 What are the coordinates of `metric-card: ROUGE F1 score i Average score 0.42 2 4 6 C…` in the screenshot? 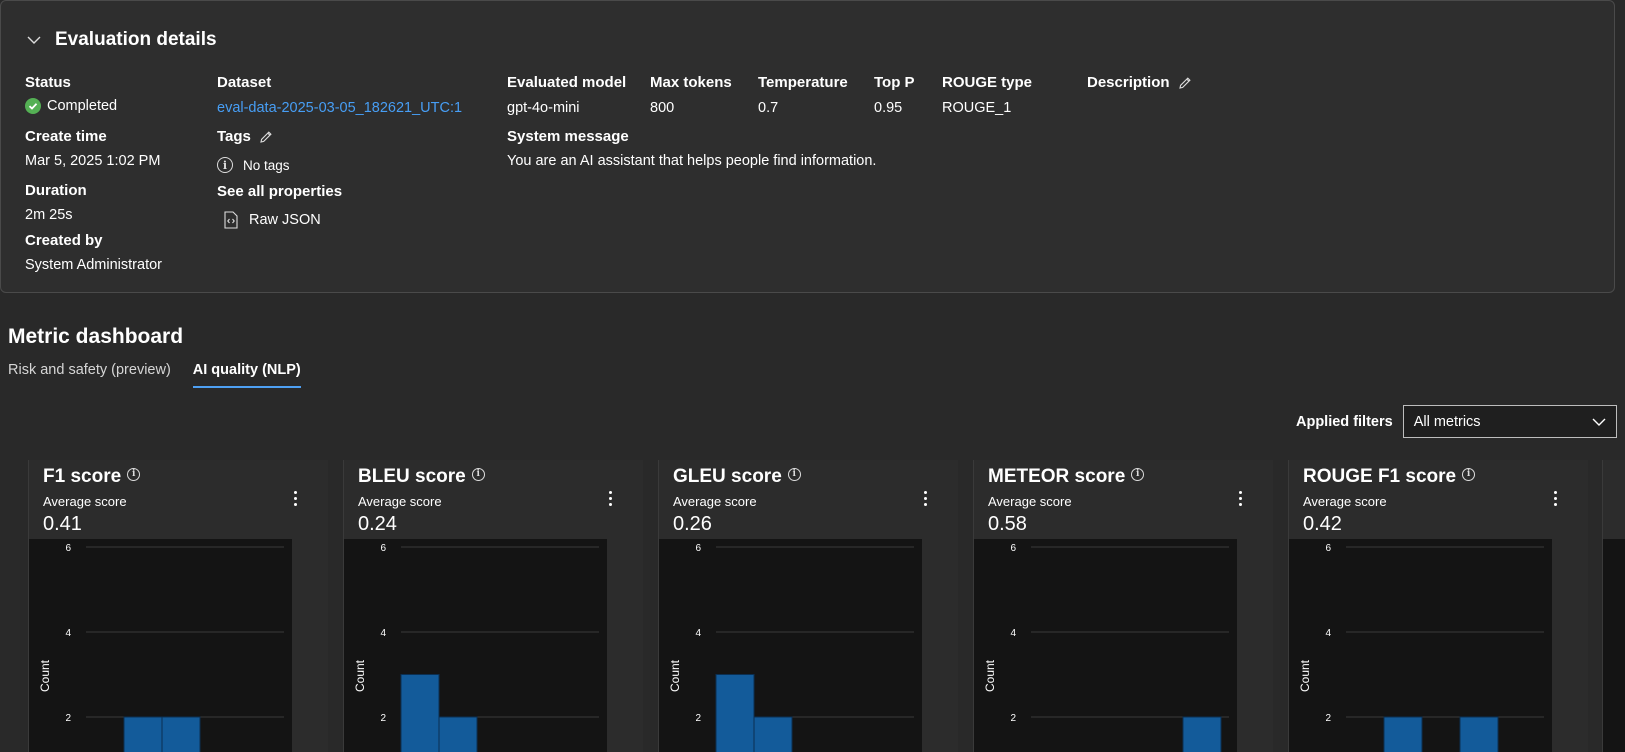 It's located at (1438, 606).